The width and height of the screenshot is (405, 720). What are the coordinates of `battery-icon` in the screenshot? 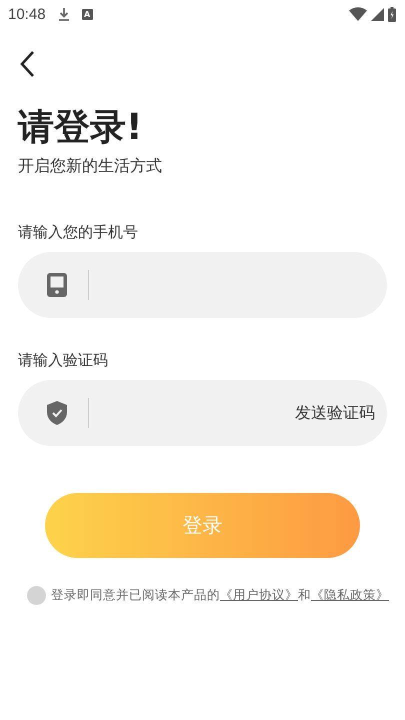 It's located at (392, 14).